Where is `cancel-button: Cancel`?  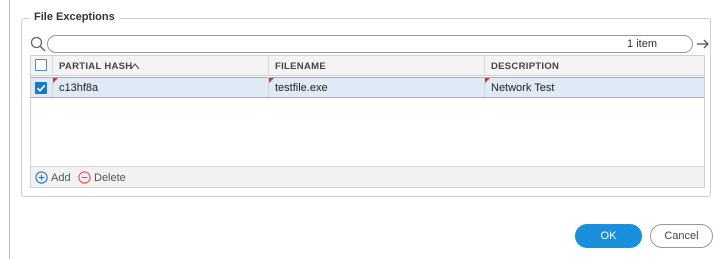 cancel-button: Cancel is located at coordinates (681, 236).